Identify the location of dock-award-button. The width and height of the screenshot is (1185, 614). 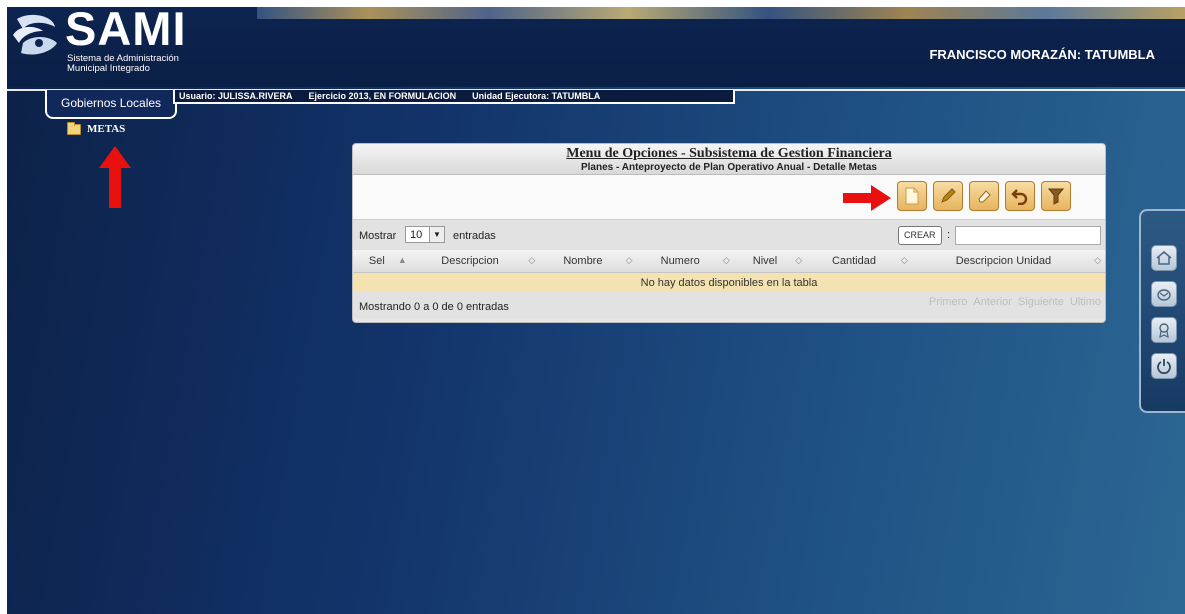
(1164, 330).